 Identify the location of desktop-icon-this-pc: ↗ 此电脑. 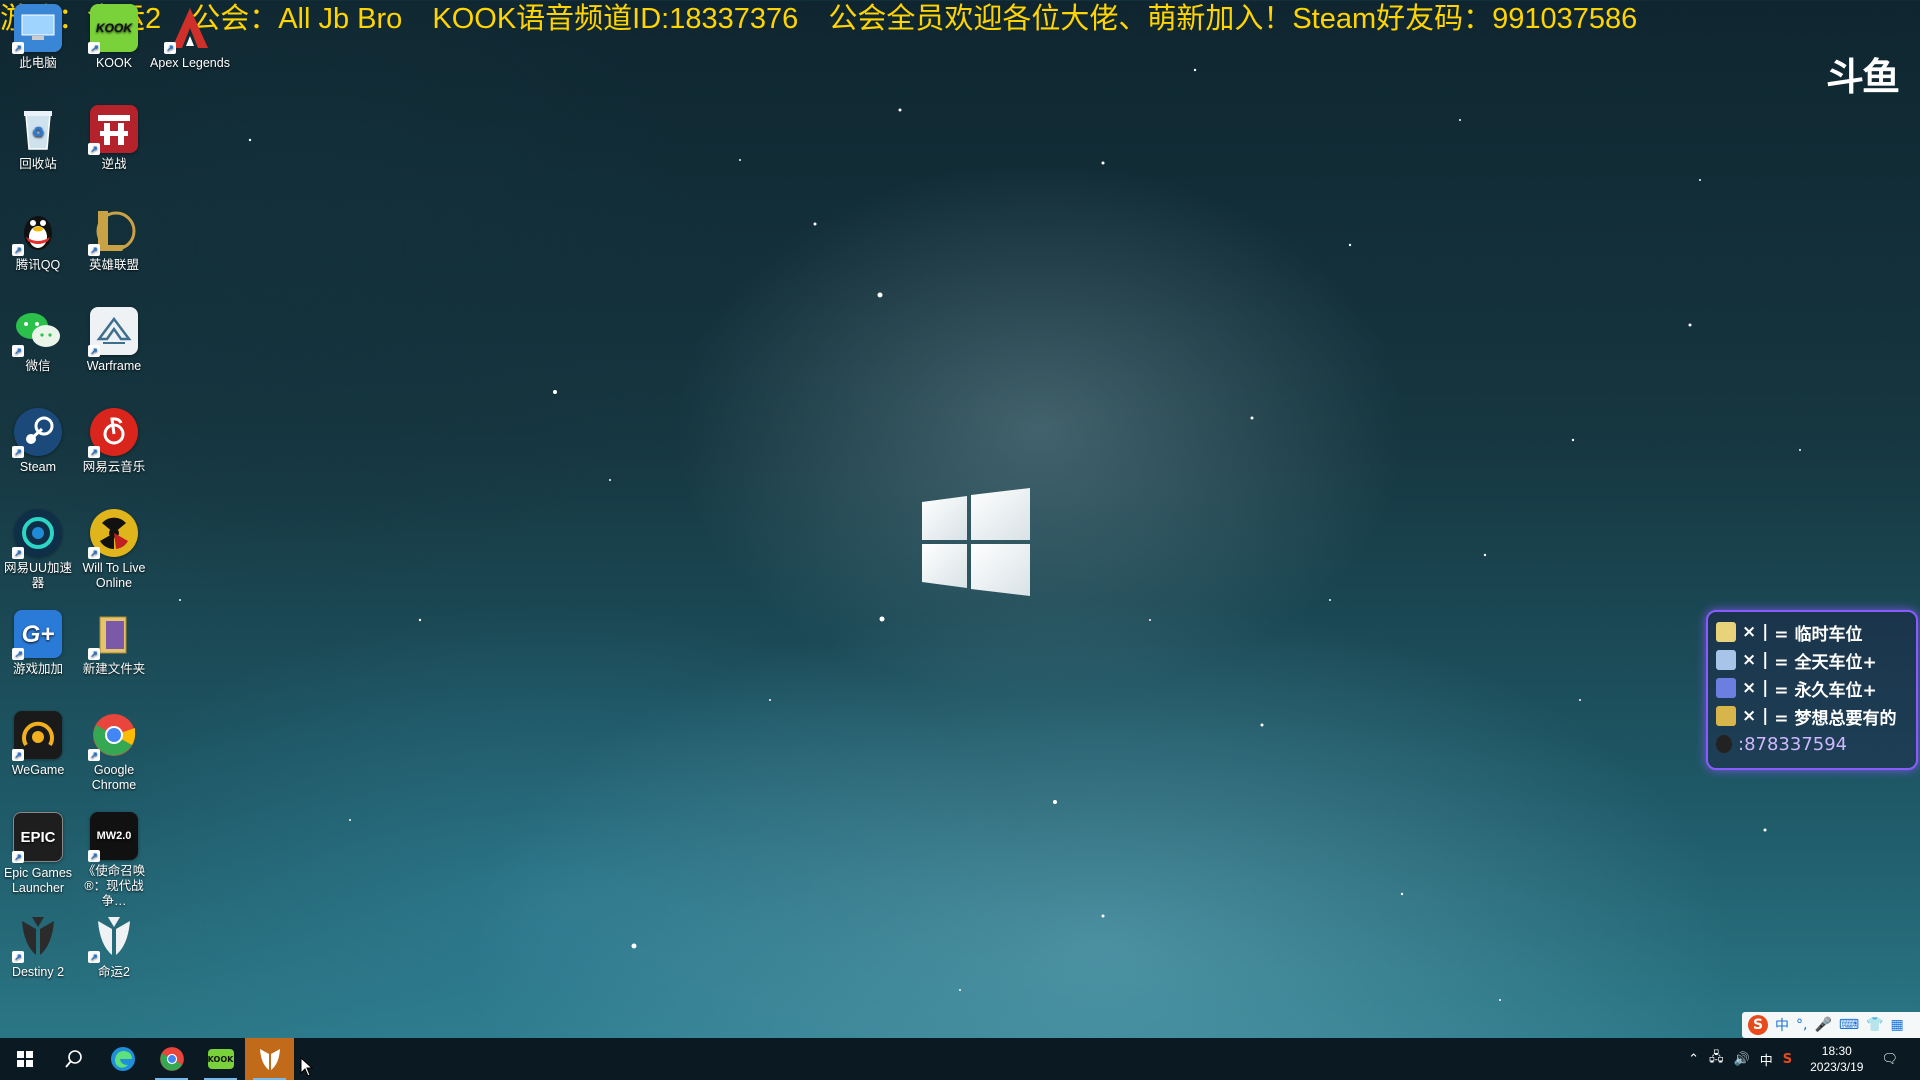
(39, 35).